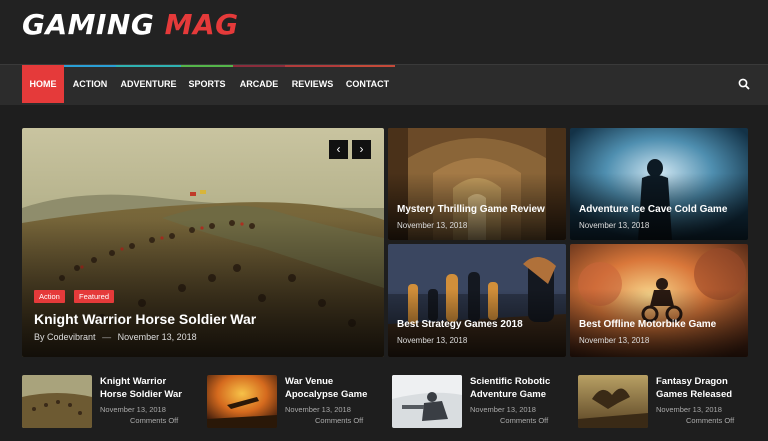 This screenshot has width=768, height=441. I want to click on nav-item-contact: CONTACT, so click(367, 84).